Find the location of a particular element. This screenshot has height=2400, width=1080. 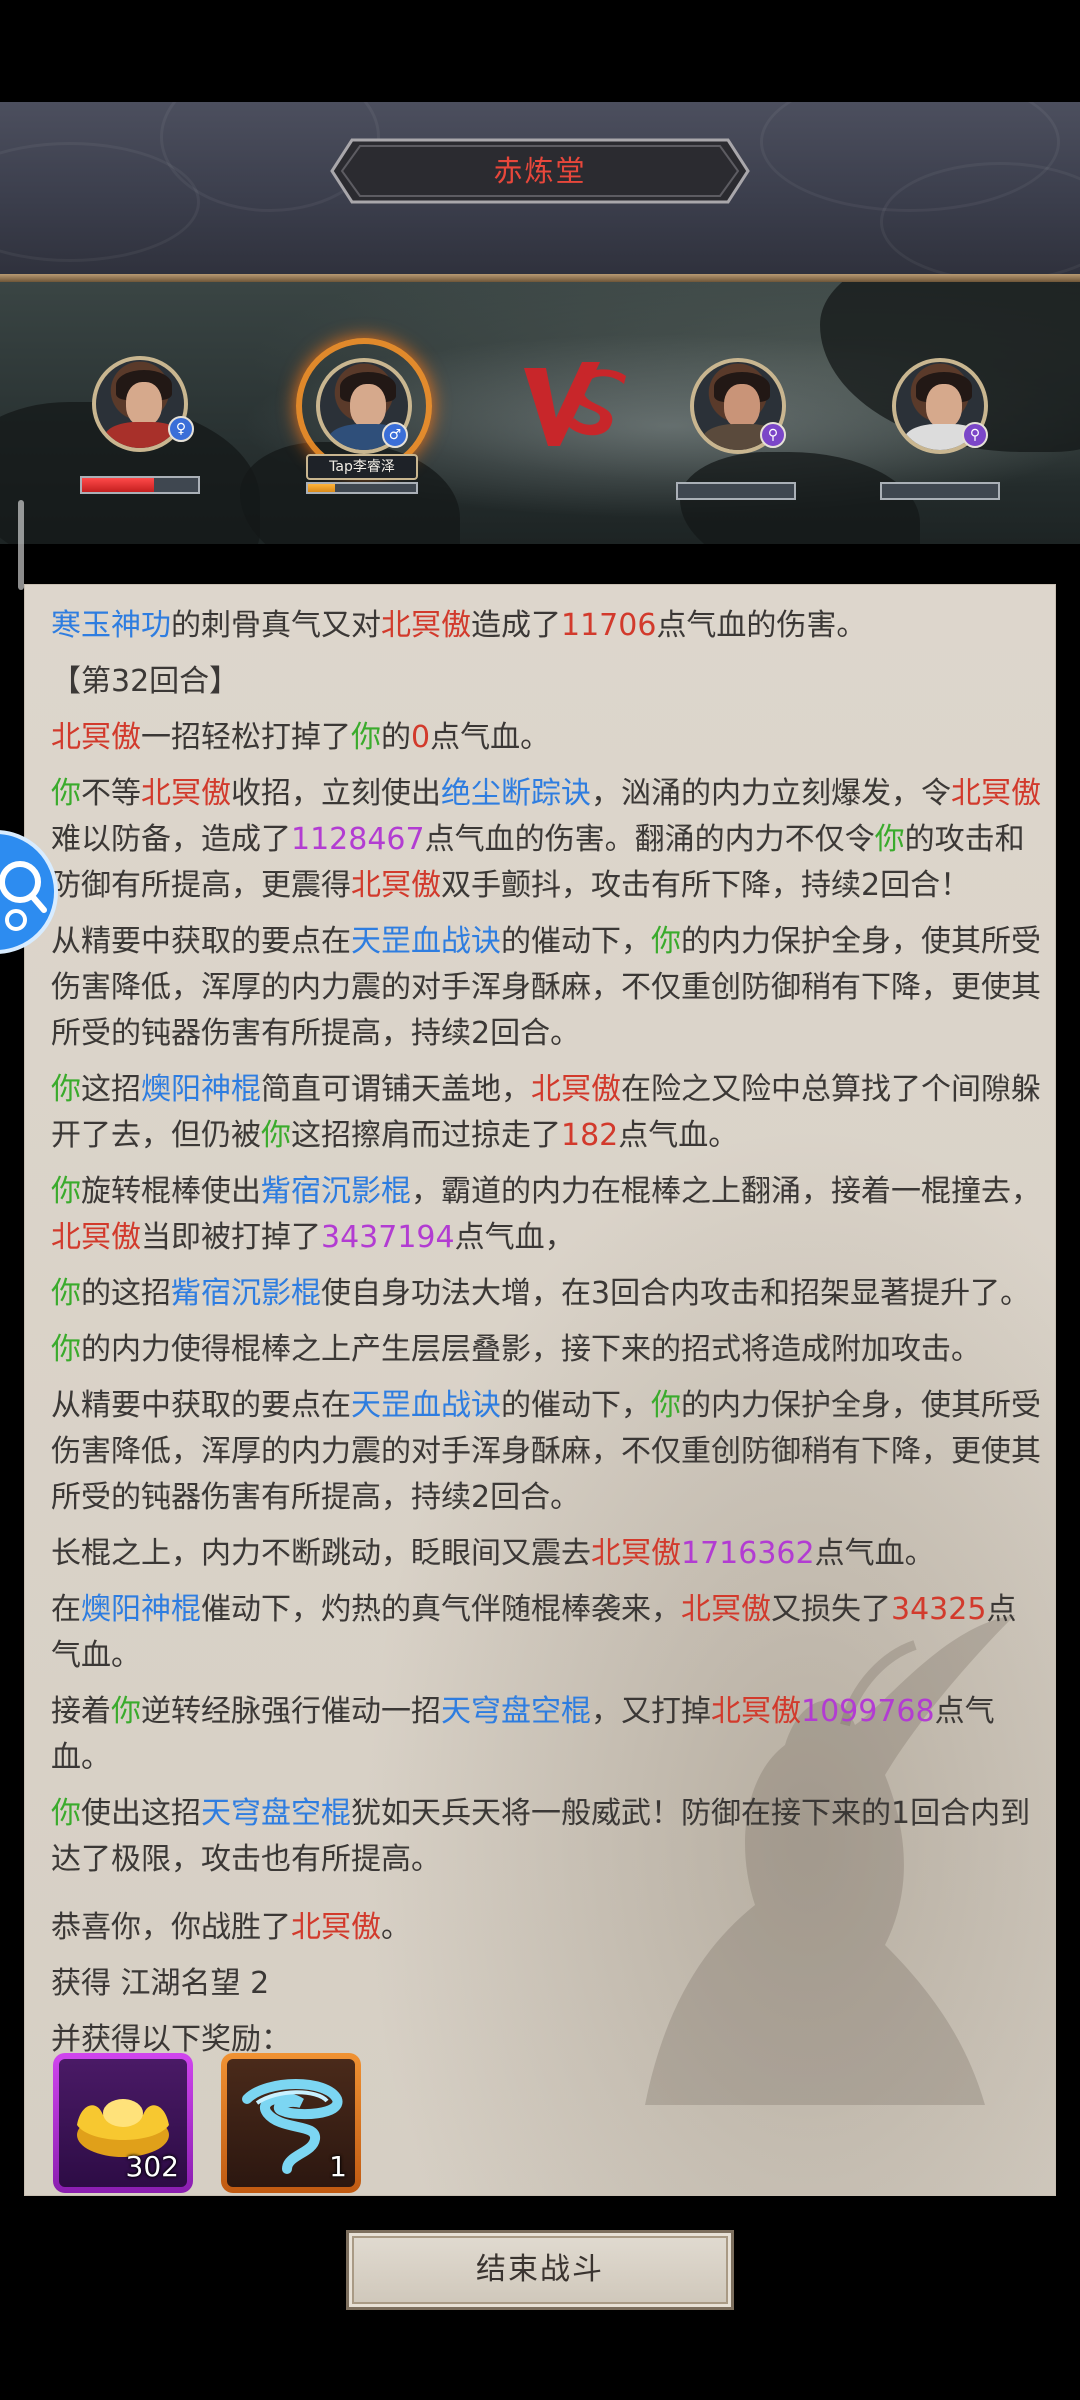

battle-scene: ♀ ♂ Tap李睿泽 ⚲ ⚲ is located at coordinates (540, 413).